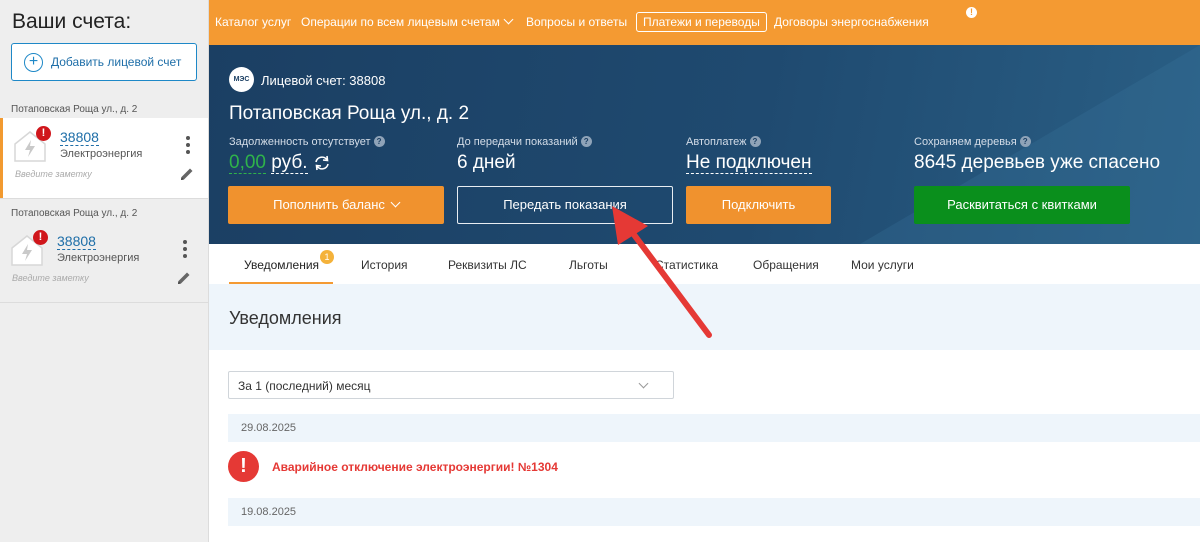  Describe the element at coordinates (323, 80) in the screenshot. I see `account-label: Лицевой счет: 38808` at that location.